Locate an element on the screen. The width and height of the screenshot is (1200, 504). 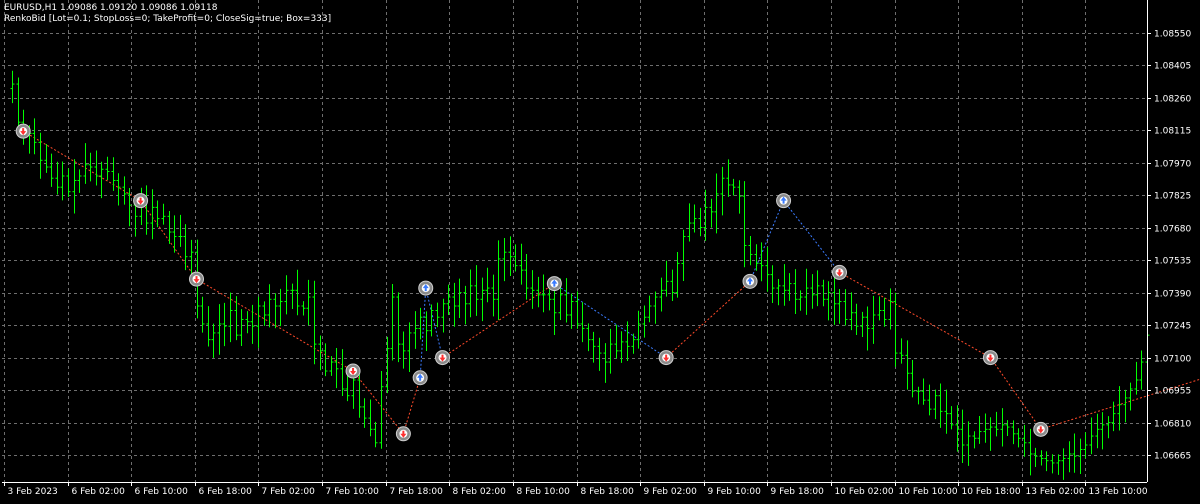
time-tick-label: 13 Feb 10:00 is located at coordinates (1118, 492).